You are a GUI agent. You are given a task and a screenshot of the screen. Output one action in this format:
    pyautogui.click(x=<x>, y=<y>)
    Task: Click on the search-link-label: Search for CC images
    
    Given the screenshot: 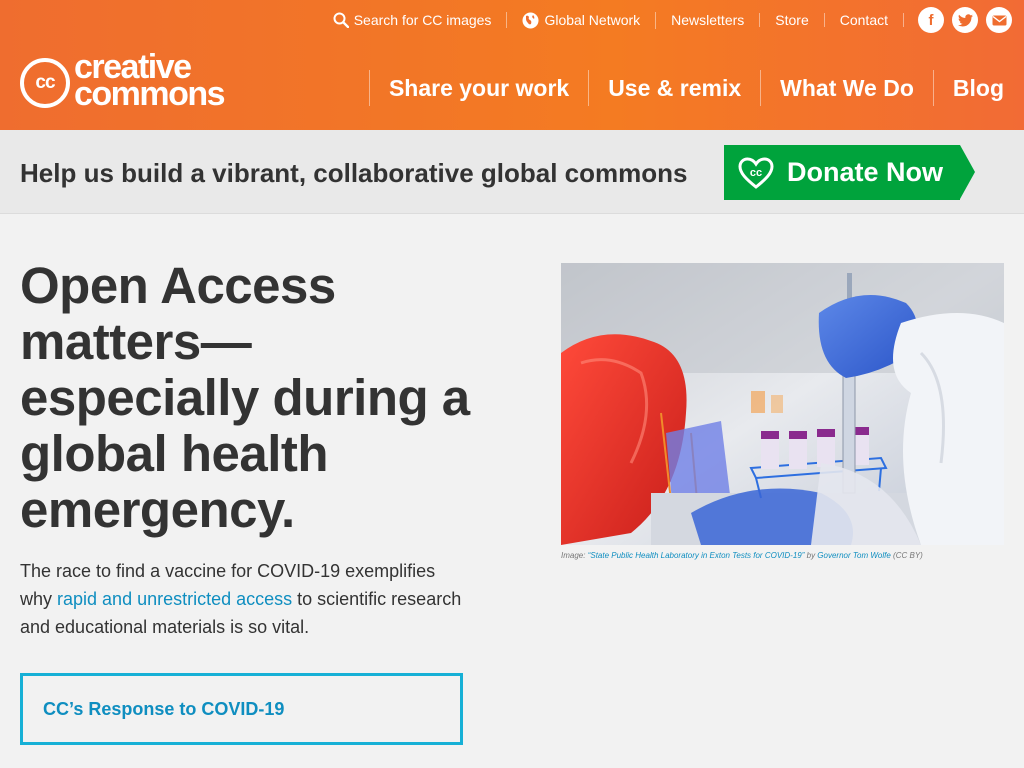 What is the action you would take?
    pyautogui.click(x=422, y=20)
    